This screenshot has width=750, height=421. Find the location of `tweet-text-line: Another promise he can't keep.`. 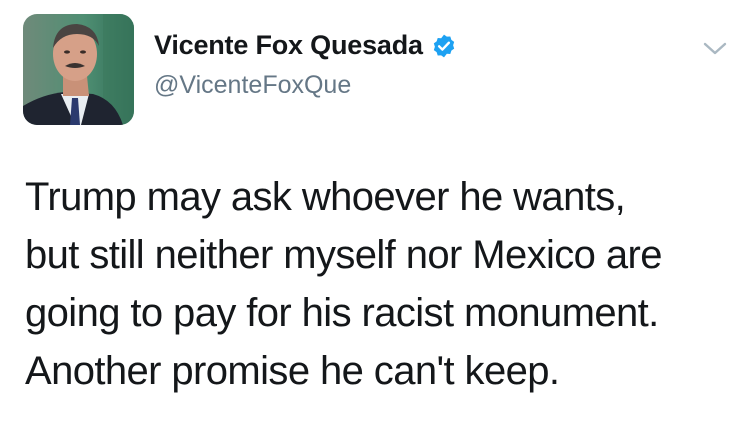

tweet-text-line: Another promise he can't keep. is located at coordinates (292, 371).